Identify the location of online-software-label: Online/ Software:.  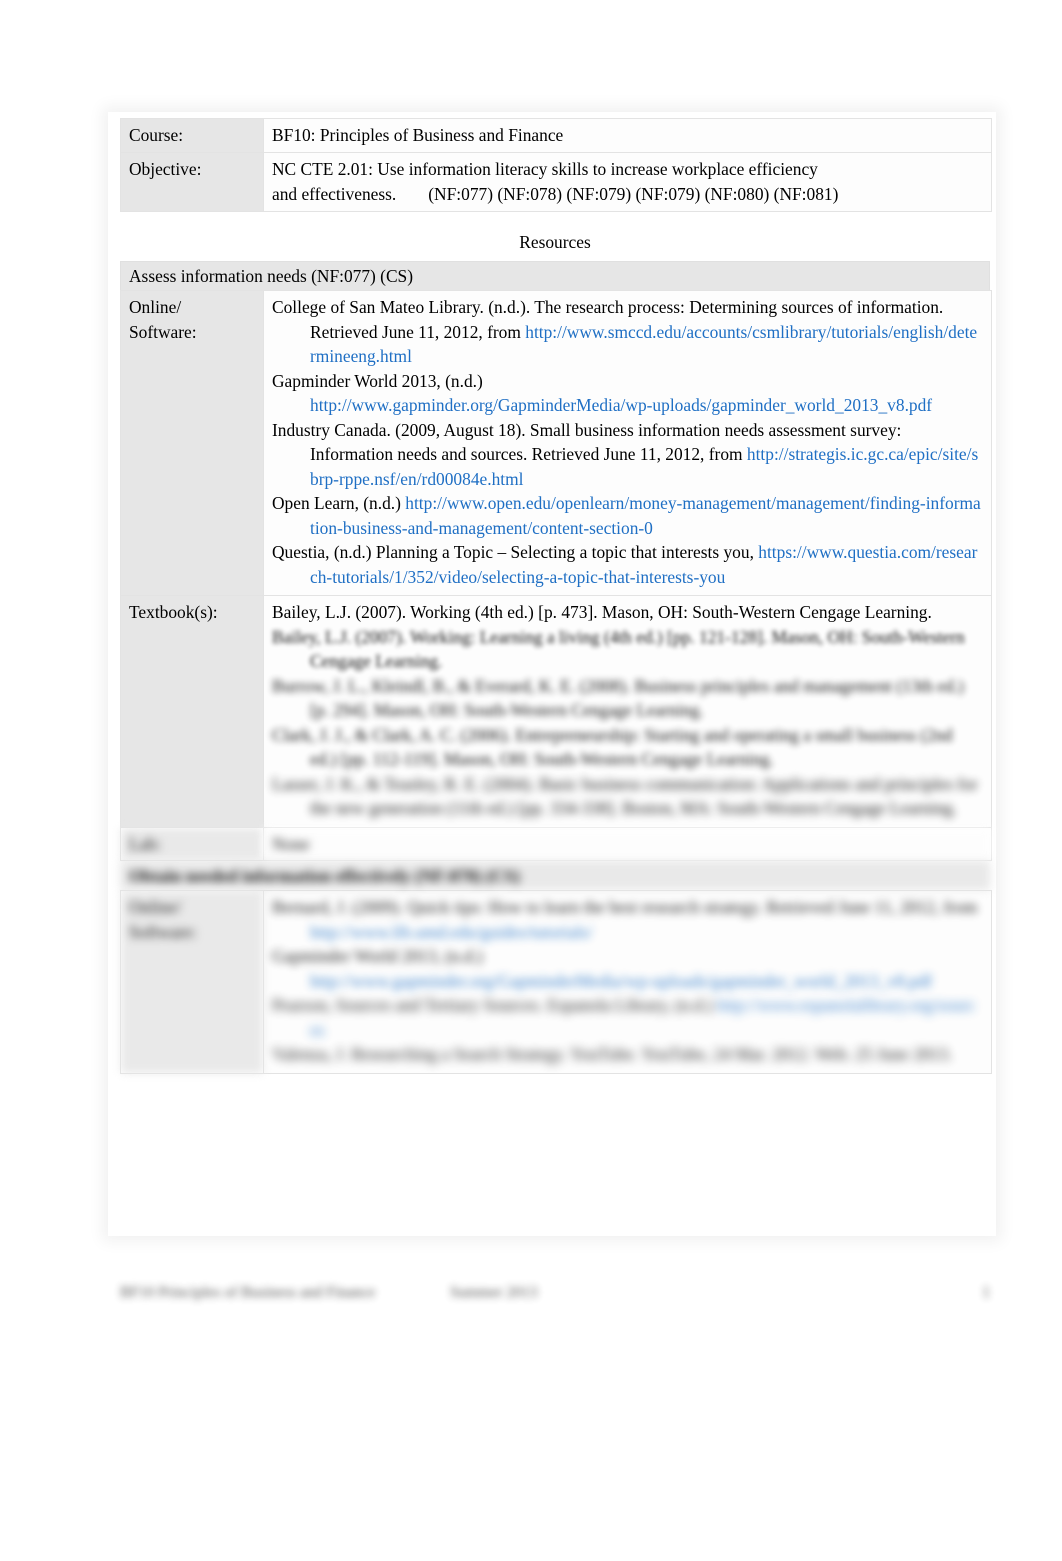
(192, 320).